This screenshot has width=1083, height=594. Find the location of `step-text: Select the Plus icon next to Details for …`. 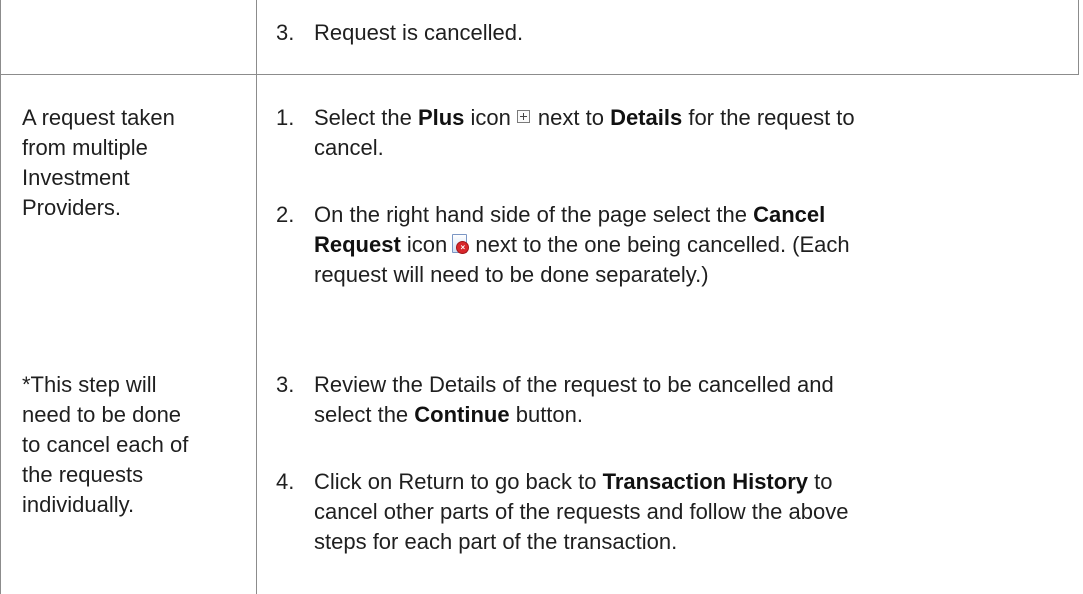

step-text: Select the Plus icon next to Details for … is located at coordinates (679, 133).